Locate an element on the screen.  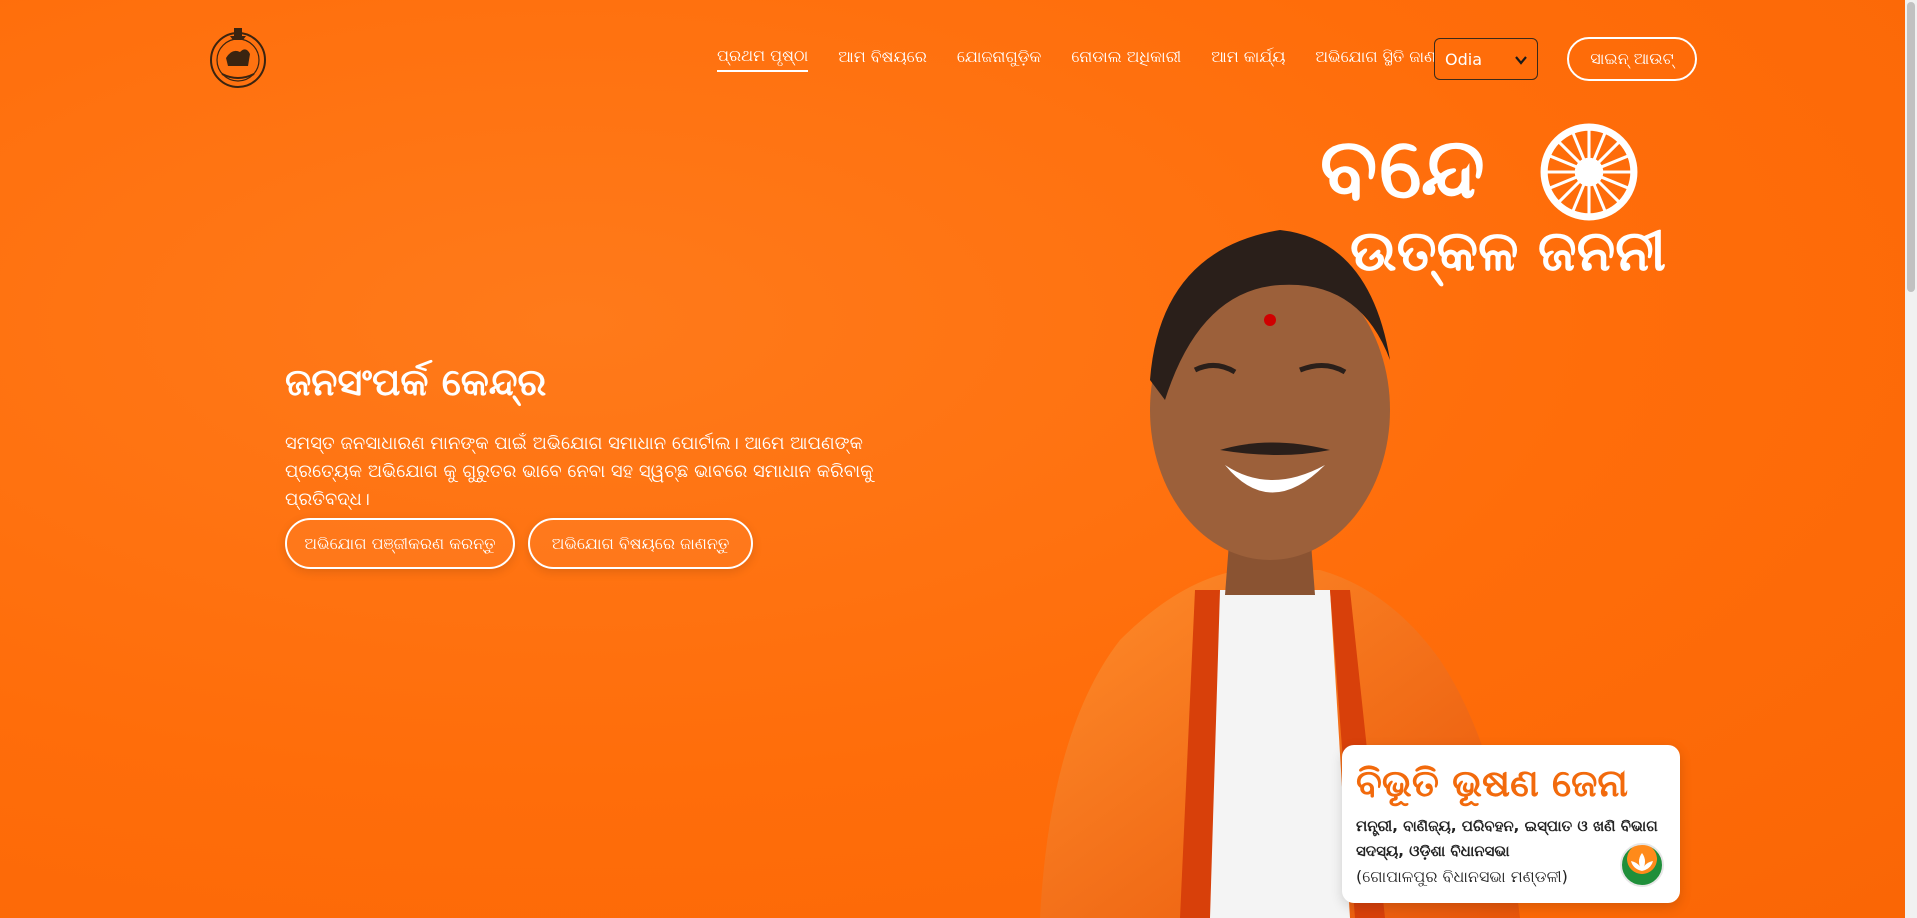
nav-our-work: ଆମ କାର୍ଯ୍ୟ is located at coordinates (1248, 59).